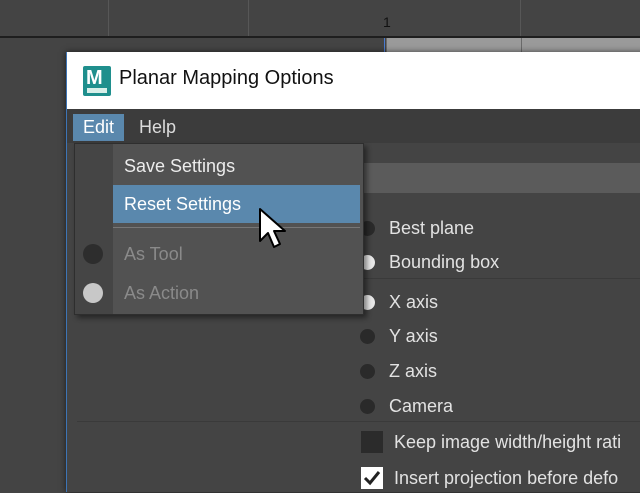  Describe the element at coordinates (162, 293) in the screenshot. I see `menu-item-as-action: As Action` at that location.